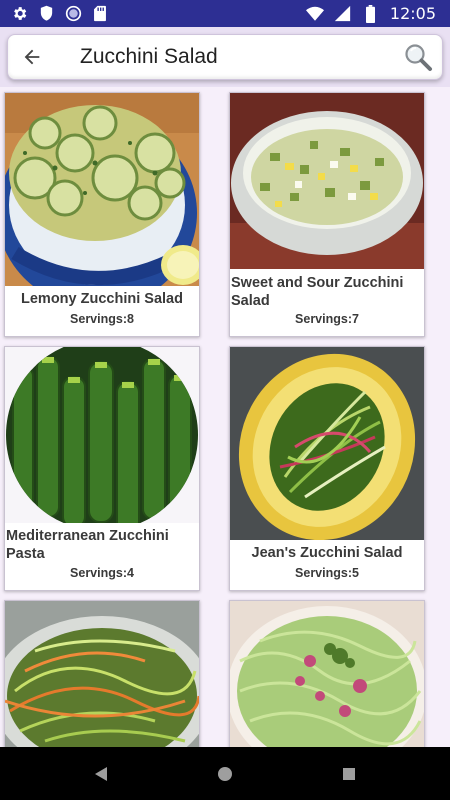  I want to click on triangle-back-icon, so click(101, 774).